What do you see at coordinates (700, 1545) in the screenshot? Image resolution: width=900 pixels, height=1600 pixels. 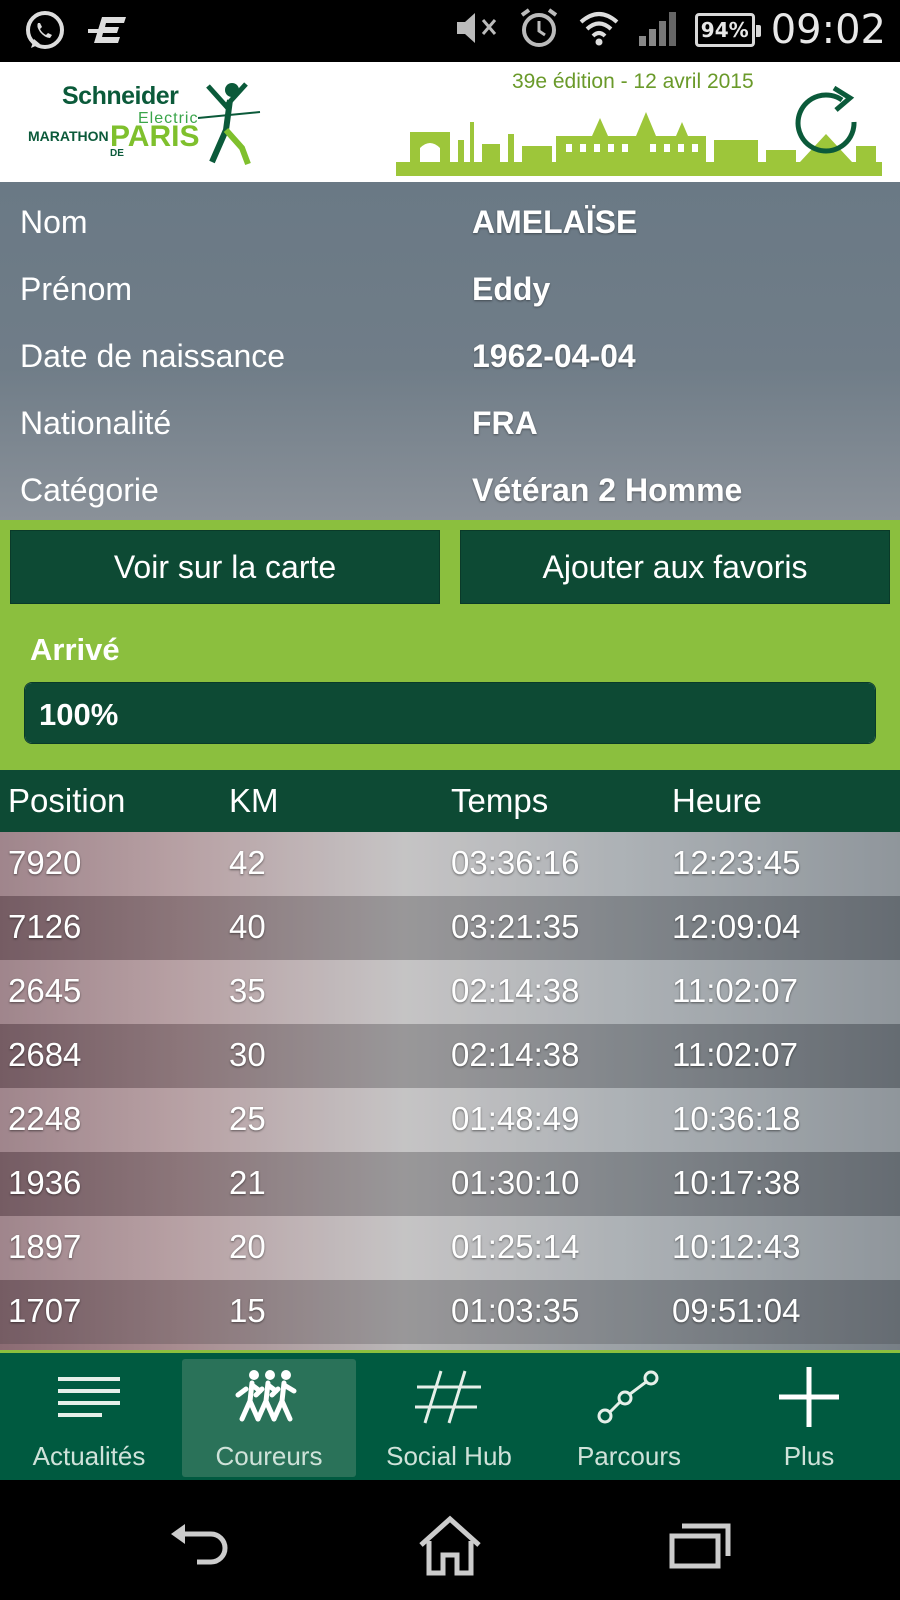 I see `recent-apps-icon` at bounding box center [700, 1545].